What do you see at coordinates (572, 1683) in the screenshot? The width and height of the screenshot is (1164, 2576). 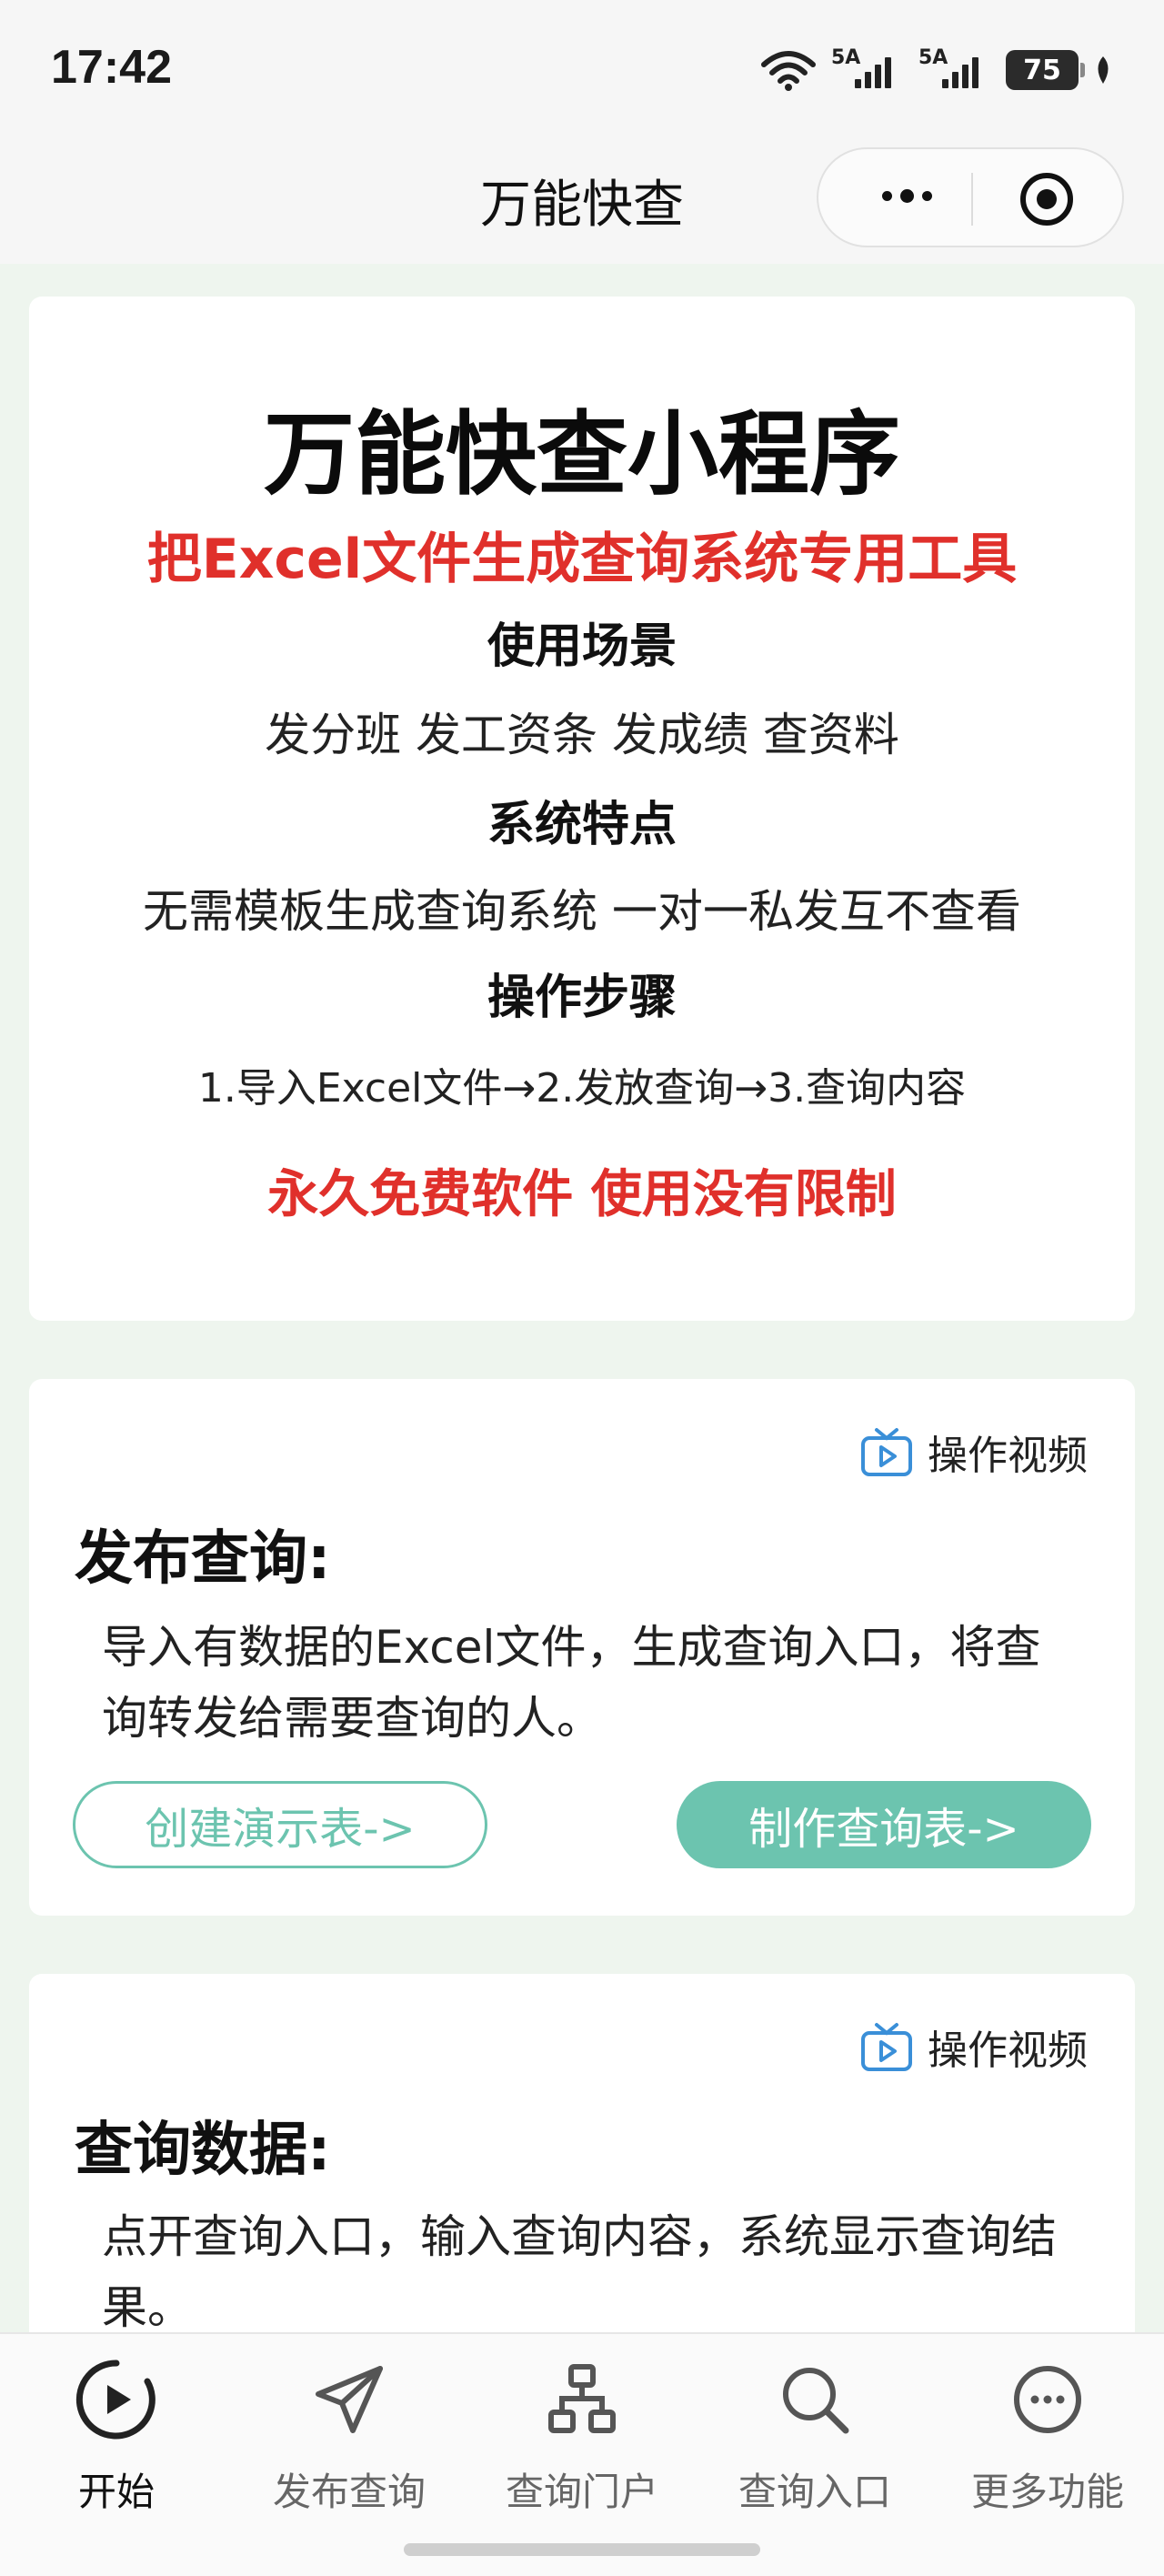 I see `section-description: 导入有数据的Excel文件，生成查询入口，将查询转发给需要查询的人。` at bounding box center [572, 1683].